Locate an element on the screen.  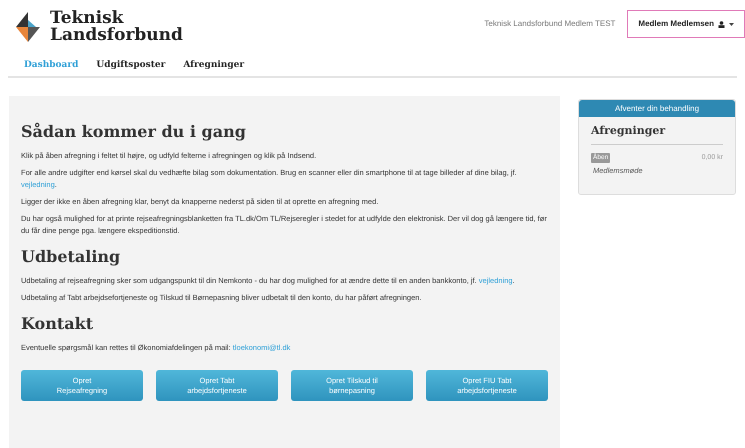
section-heading: Udbetaling is located at coordinates (71, 257).